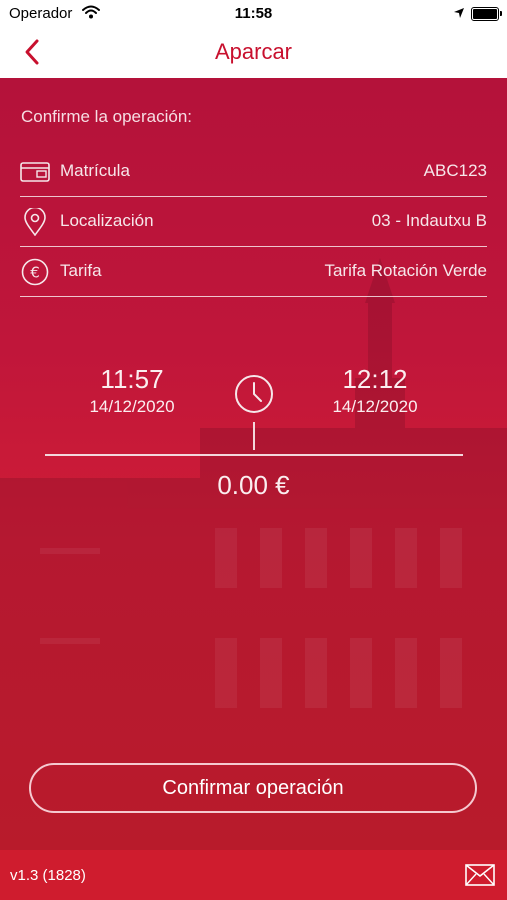 The image size is (507, 900). What do you see at coordinates (486, 14) in the screenshot?
I see `battery-icon` at bounding box center [486, 14].